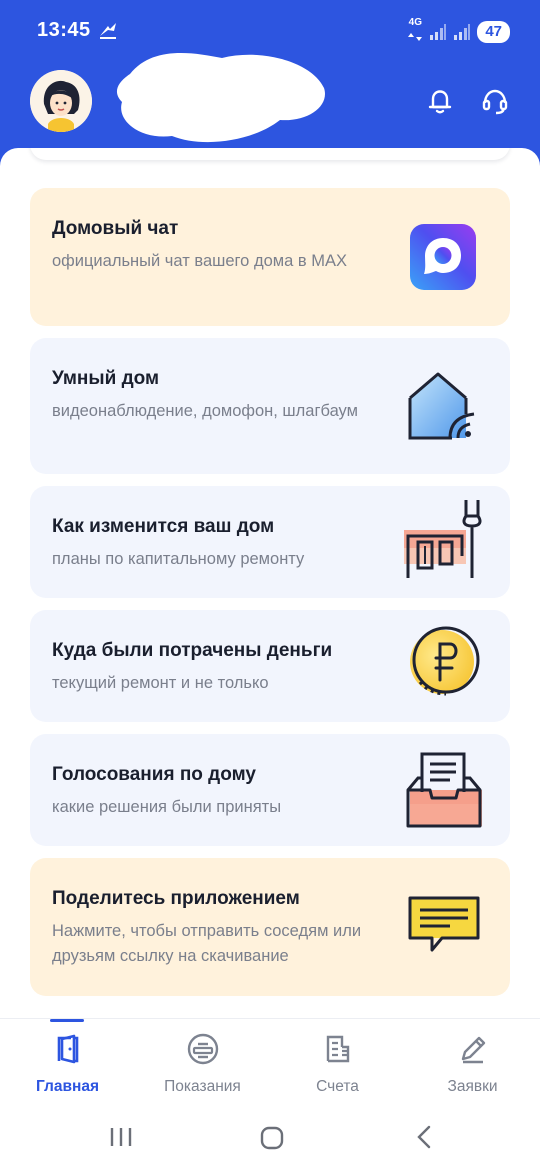  I want to click on bottom-navigation: Главная Показания Счета Заявки, so click(270, 1063).